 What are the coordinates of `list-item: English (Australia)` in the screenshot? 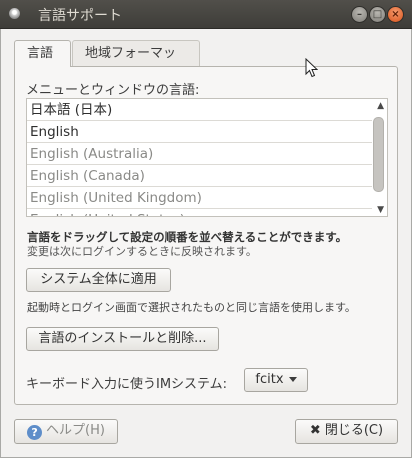 It's located at (199, 154).